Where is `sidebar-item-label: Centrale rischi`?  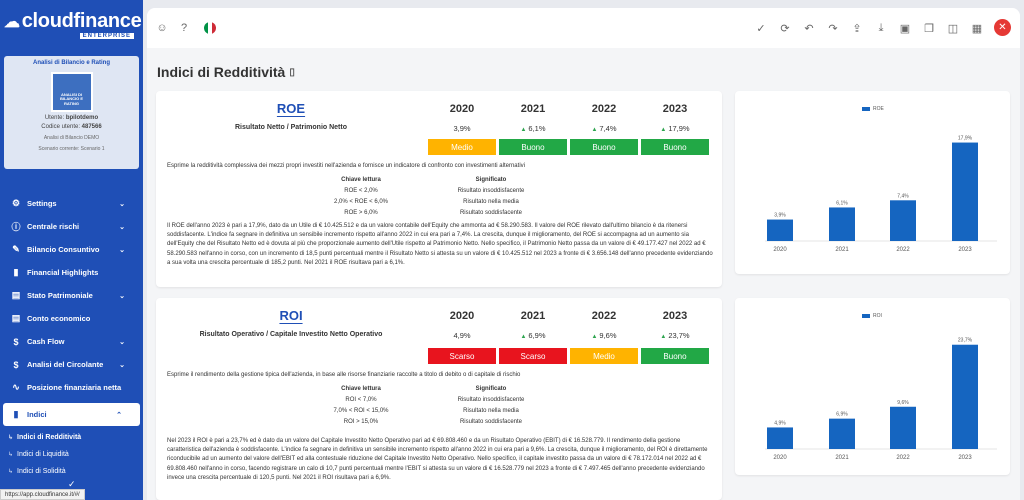 sidebar-item-label: Centrale rischi is located at coordinates (53, 226).